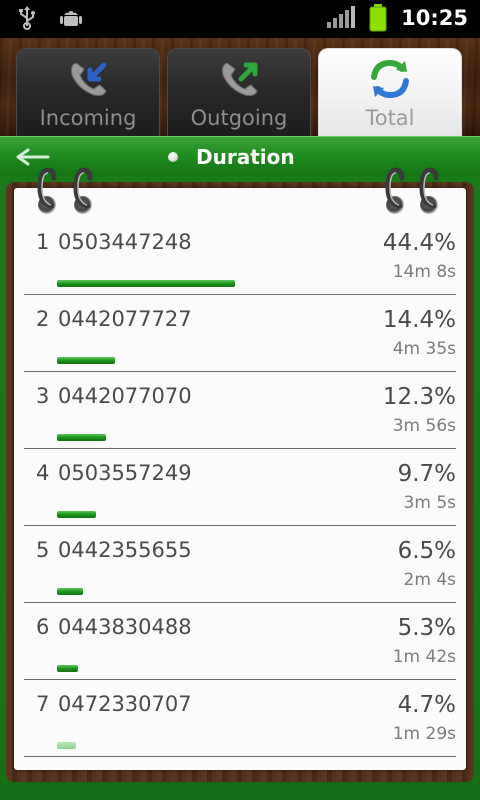  What do you see at coordinates (424, 657) in the screenshot?
I see `duration-value: 1m 42s` at bounding box center [424, 657].